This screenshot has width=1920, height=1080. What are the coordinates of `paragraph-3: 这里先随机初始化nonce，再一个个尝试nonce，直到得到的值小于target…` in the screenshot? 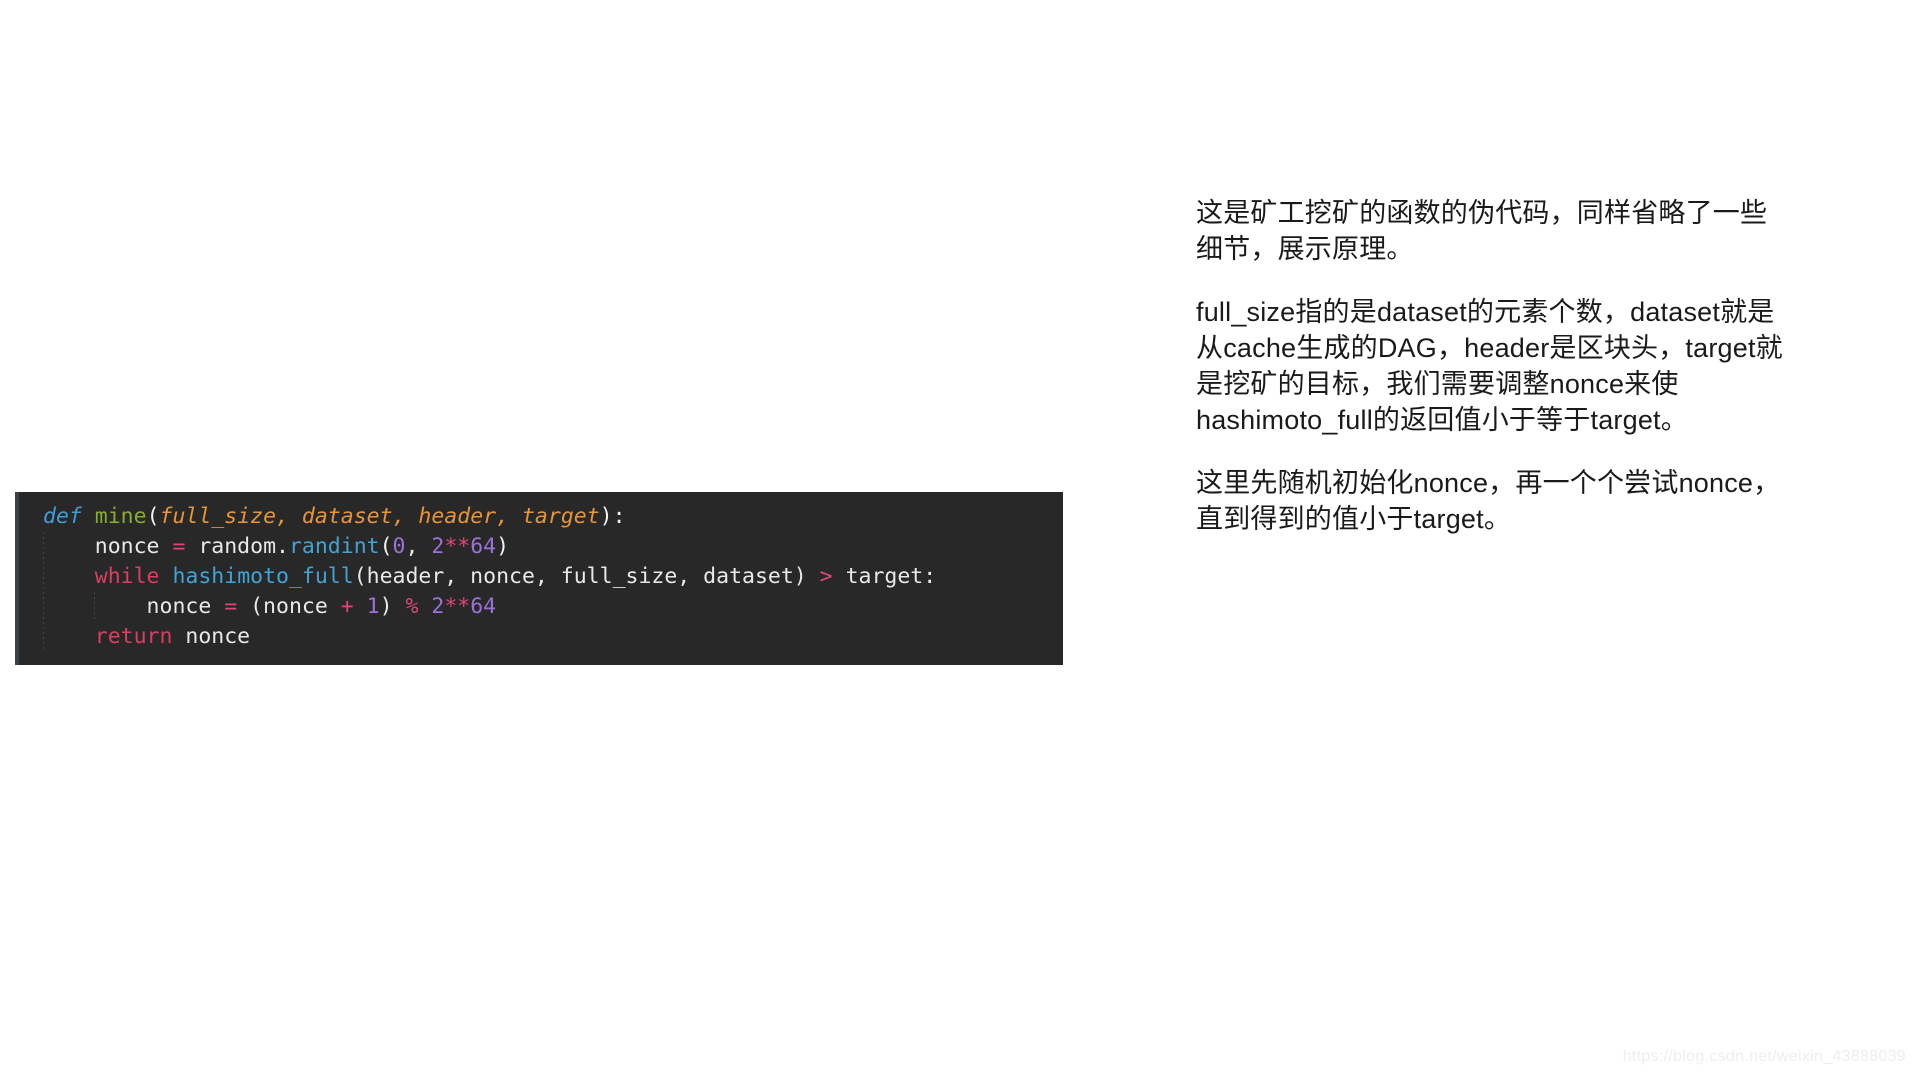 It's located at (1488, 501).